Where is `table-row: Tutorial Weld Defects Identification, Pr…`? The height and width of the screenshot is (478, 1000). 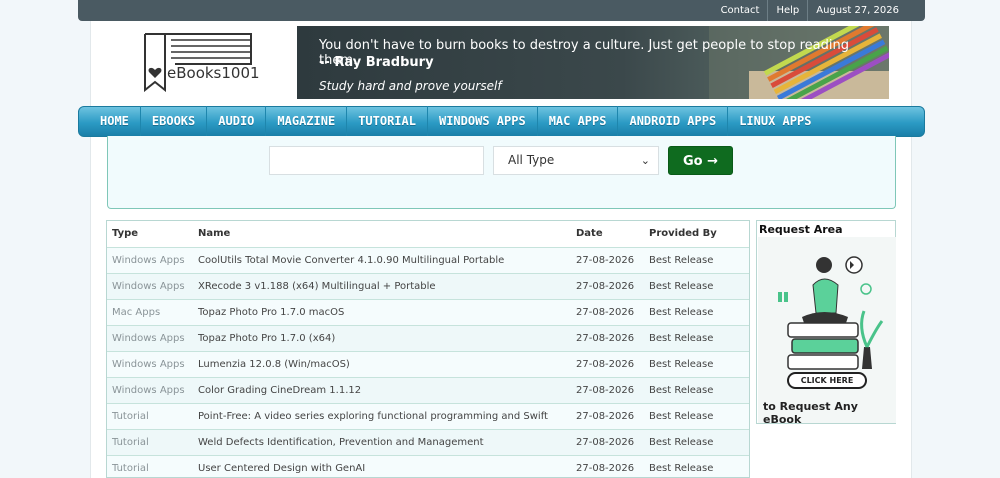
table-row: Tutorial Weld Defects Identification, Pr… is located at coordinates (428, 443).